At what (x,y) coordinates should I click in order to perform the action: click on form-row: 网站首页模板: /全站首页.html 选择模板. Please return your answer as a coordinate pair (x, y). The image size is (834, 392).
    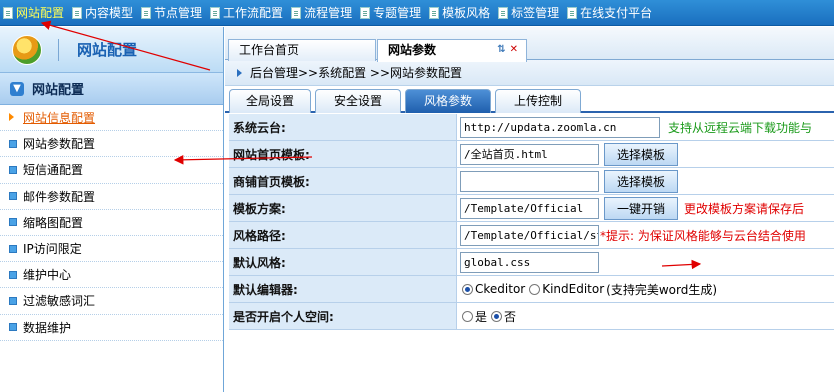
    Looking at the image, I should click on (531, 154).